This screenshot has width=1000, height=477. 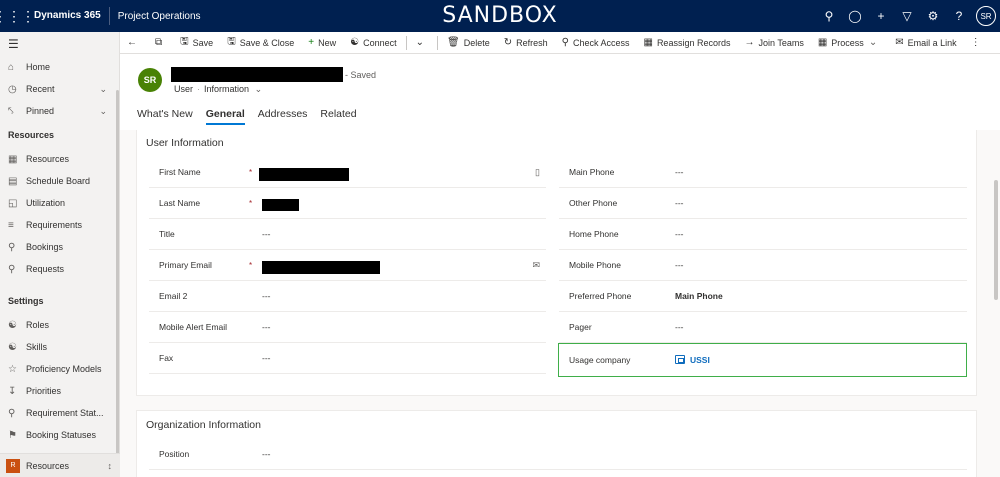 What do you see at coordinates (373, 43) in the screenshot?
I see `connect-button: ☯ Connect` at bounding box center [373, 43].